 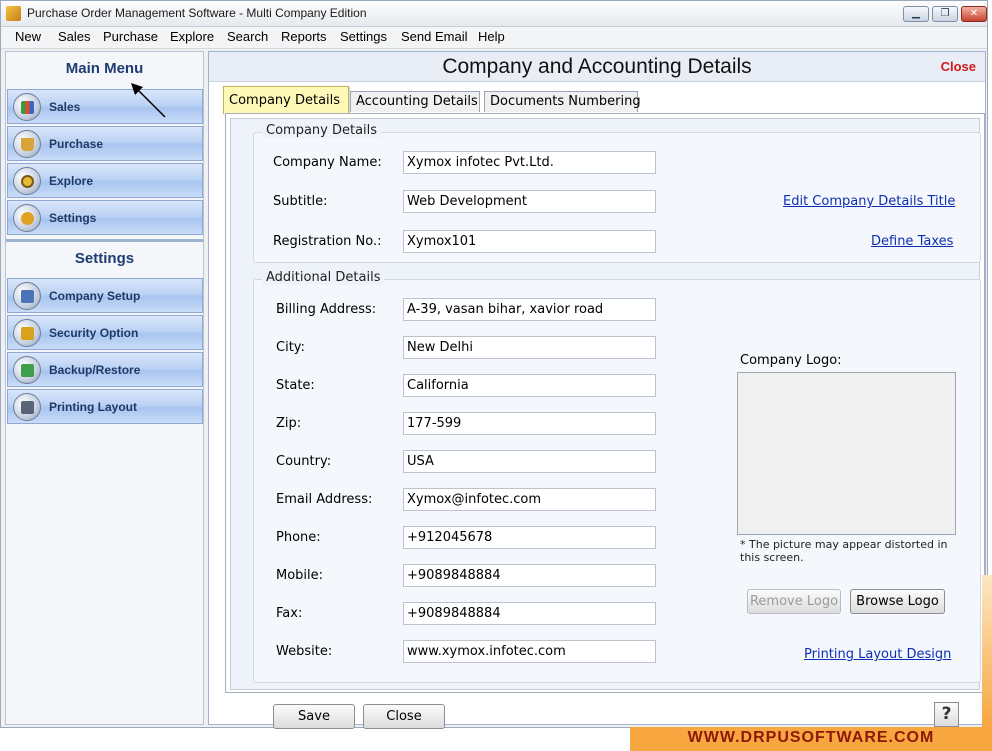 What do you see at coordinates (74, 36) in the screenshot?
I see `menu-sales: Sales` at bounding box center [74, 36].